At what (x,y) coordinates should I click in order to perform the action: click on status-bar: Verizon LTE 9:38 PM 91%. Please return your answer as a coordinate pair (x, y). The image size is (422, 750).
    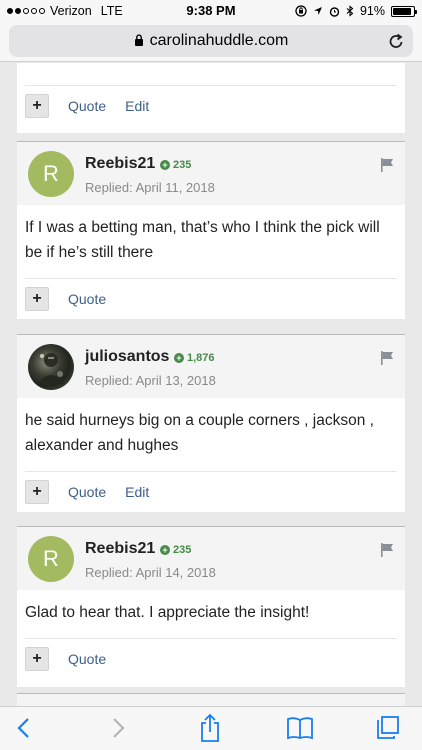
    Looking at the image, I should click on (211, 11).